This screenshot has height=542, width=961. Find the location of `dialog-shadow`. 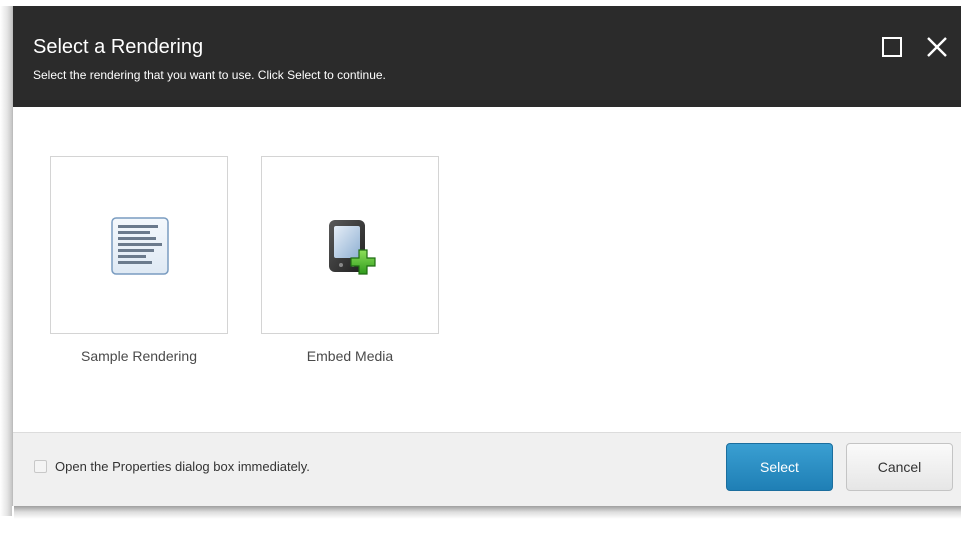

dialog-shadow is located at coordinates (6, 261).